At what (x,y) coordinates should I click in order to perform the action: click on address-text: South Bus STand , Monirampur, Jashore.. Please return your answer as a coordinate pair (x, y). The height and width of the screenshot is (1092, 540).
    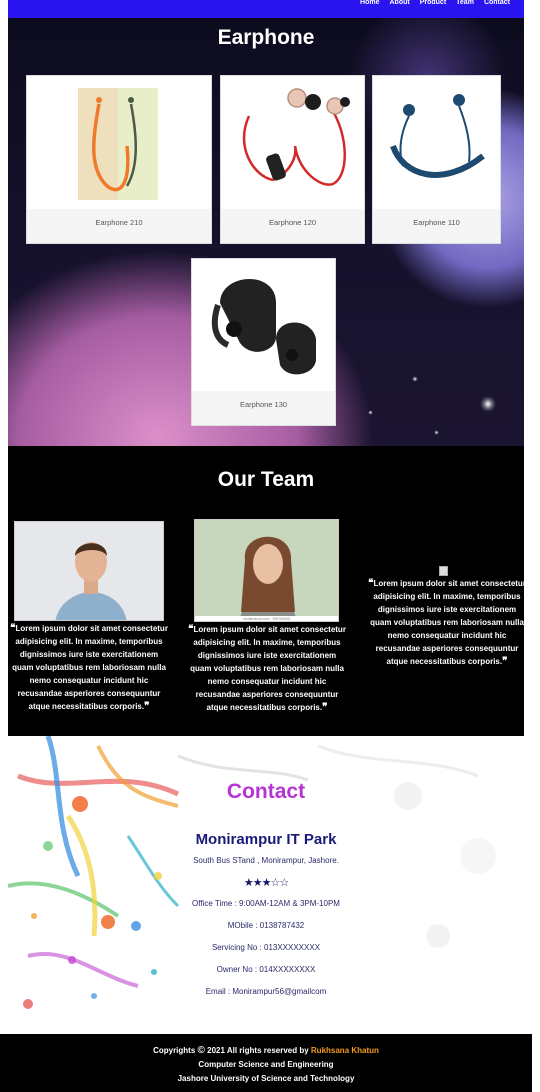
    Looking at the image, I should click on (266, 860).